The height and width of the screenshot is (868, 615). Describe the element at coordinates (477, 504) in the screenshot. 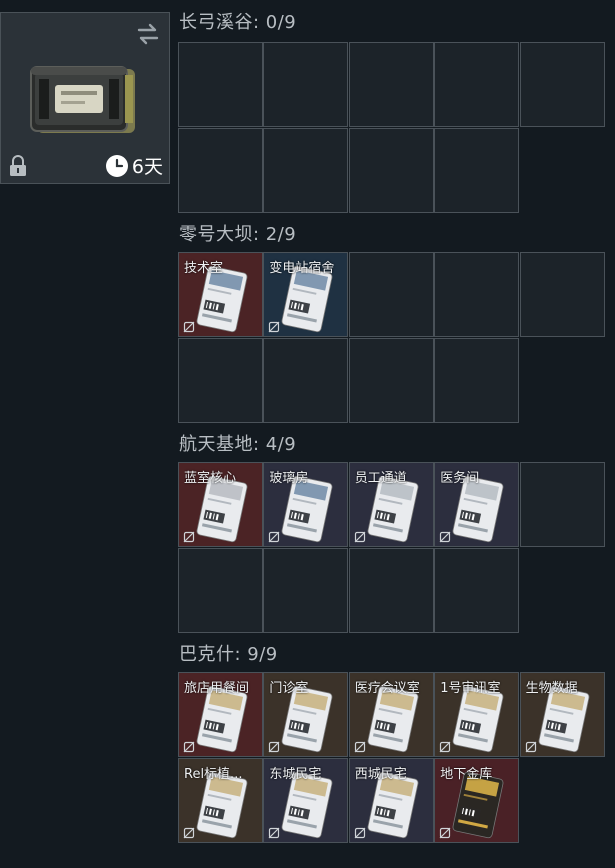

I see `keycard-slot: 医务间` at that location.